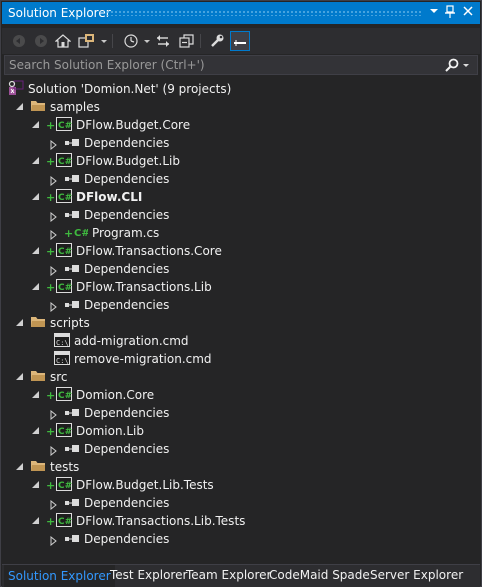 This screenshot has width=482, height=587. I want to click on tree-node-folder: samples, so click(242, 107).